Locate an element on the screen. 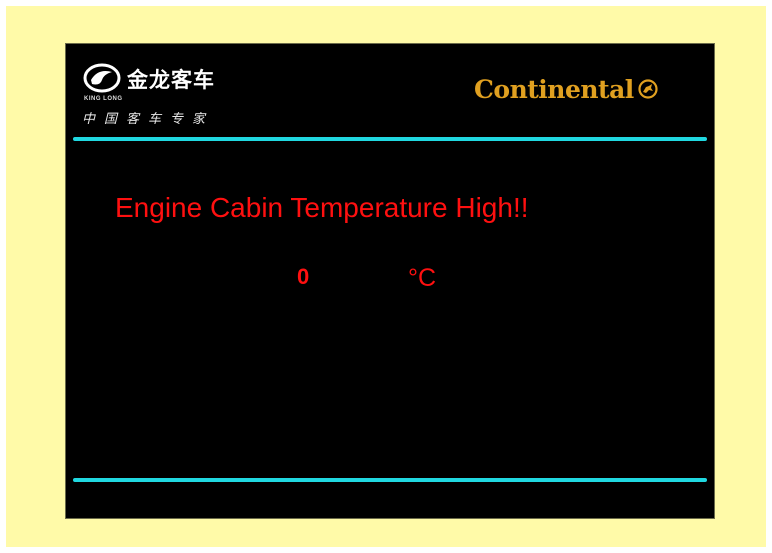 The height and width of the screenshot is (553, 772). continental-logo: Continental is located at coordinates (566, 89).